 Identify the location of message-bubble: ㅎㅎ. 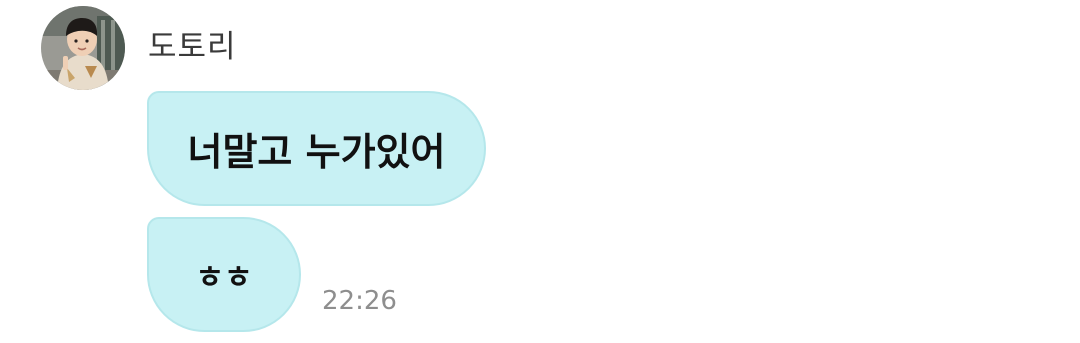
(224, 274).